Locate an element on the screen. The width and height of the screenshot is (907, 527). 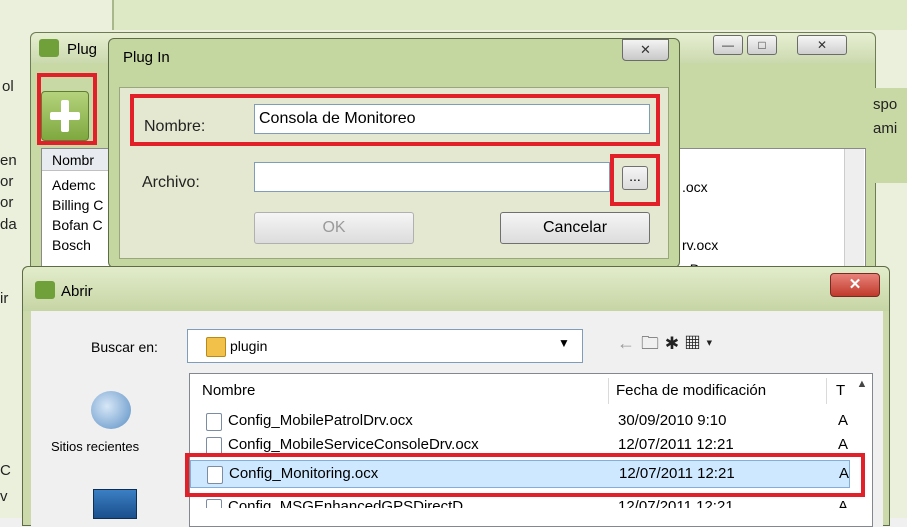
view-menu-icon: ▦▾ is located at coordinates (702, 343).